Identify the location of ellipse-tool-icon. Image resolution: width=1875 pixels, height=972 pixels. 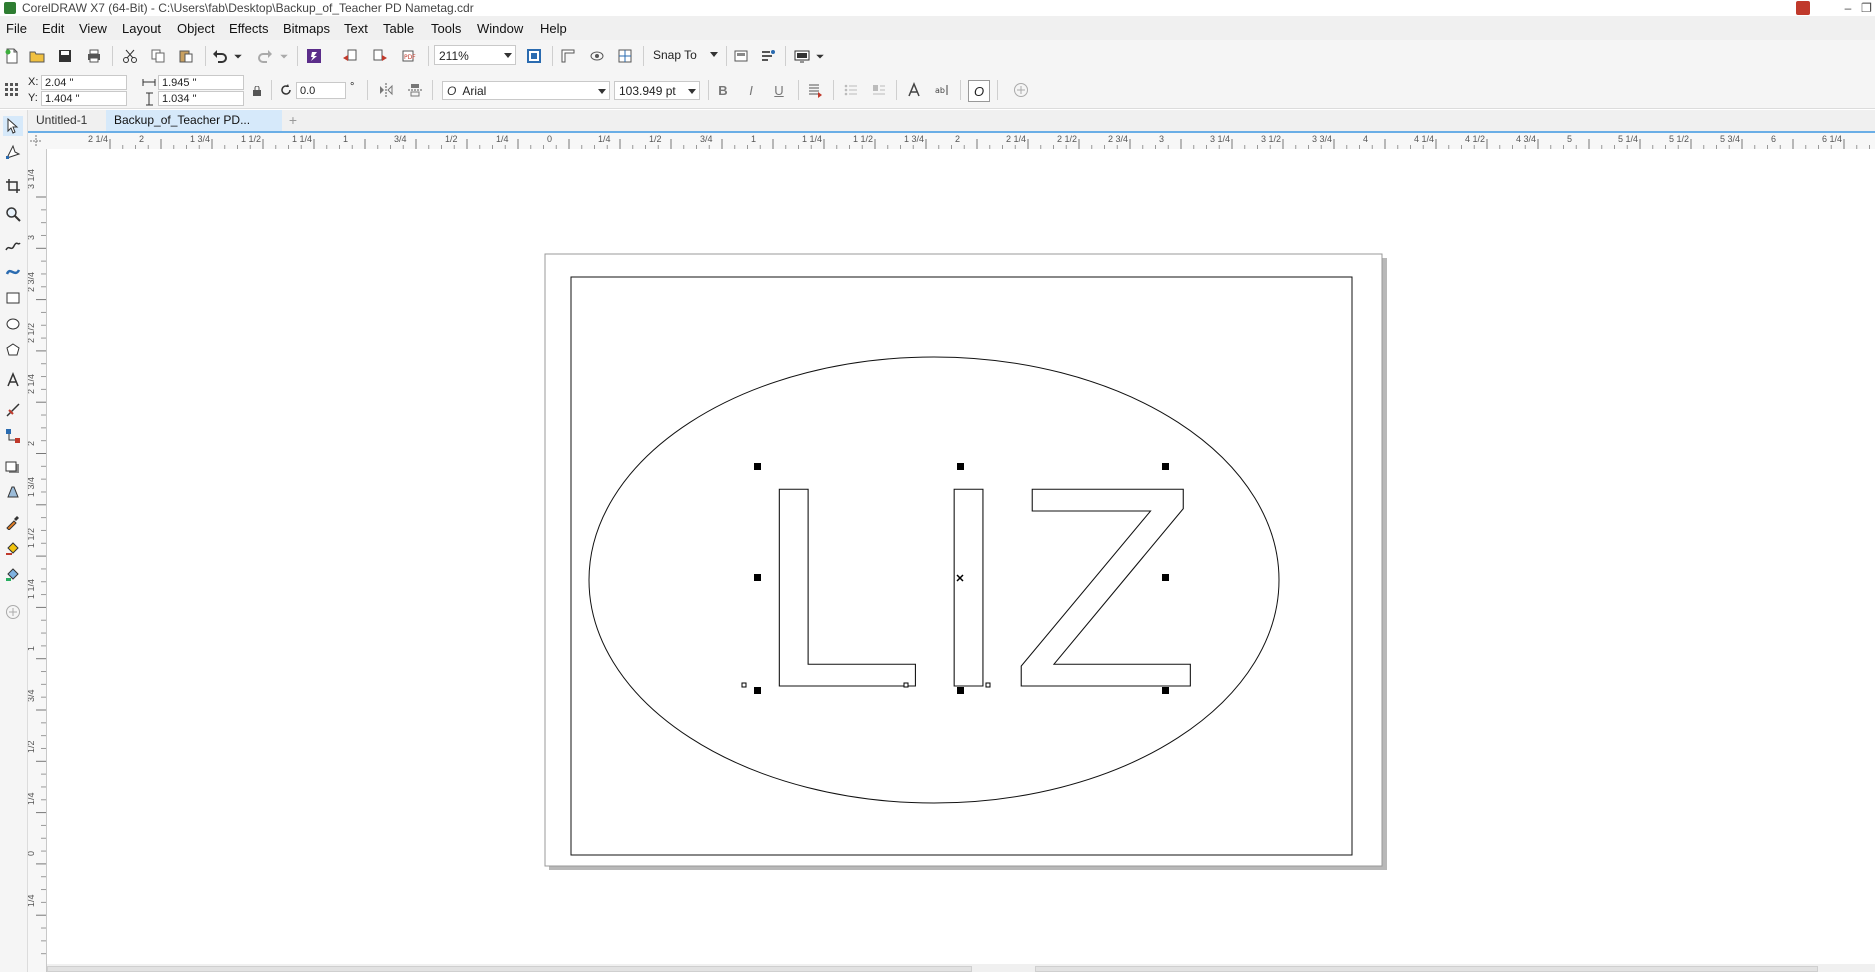
(13, 324).